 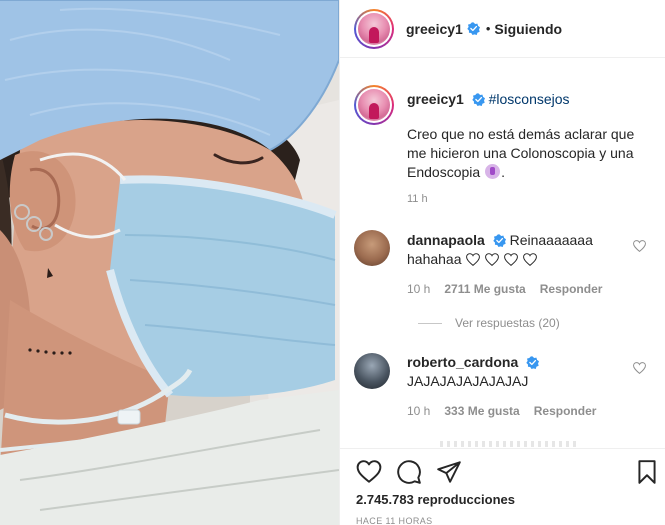 I want to click on views-count: 2.745.783 reproducciones, so click(x=435, y=499).